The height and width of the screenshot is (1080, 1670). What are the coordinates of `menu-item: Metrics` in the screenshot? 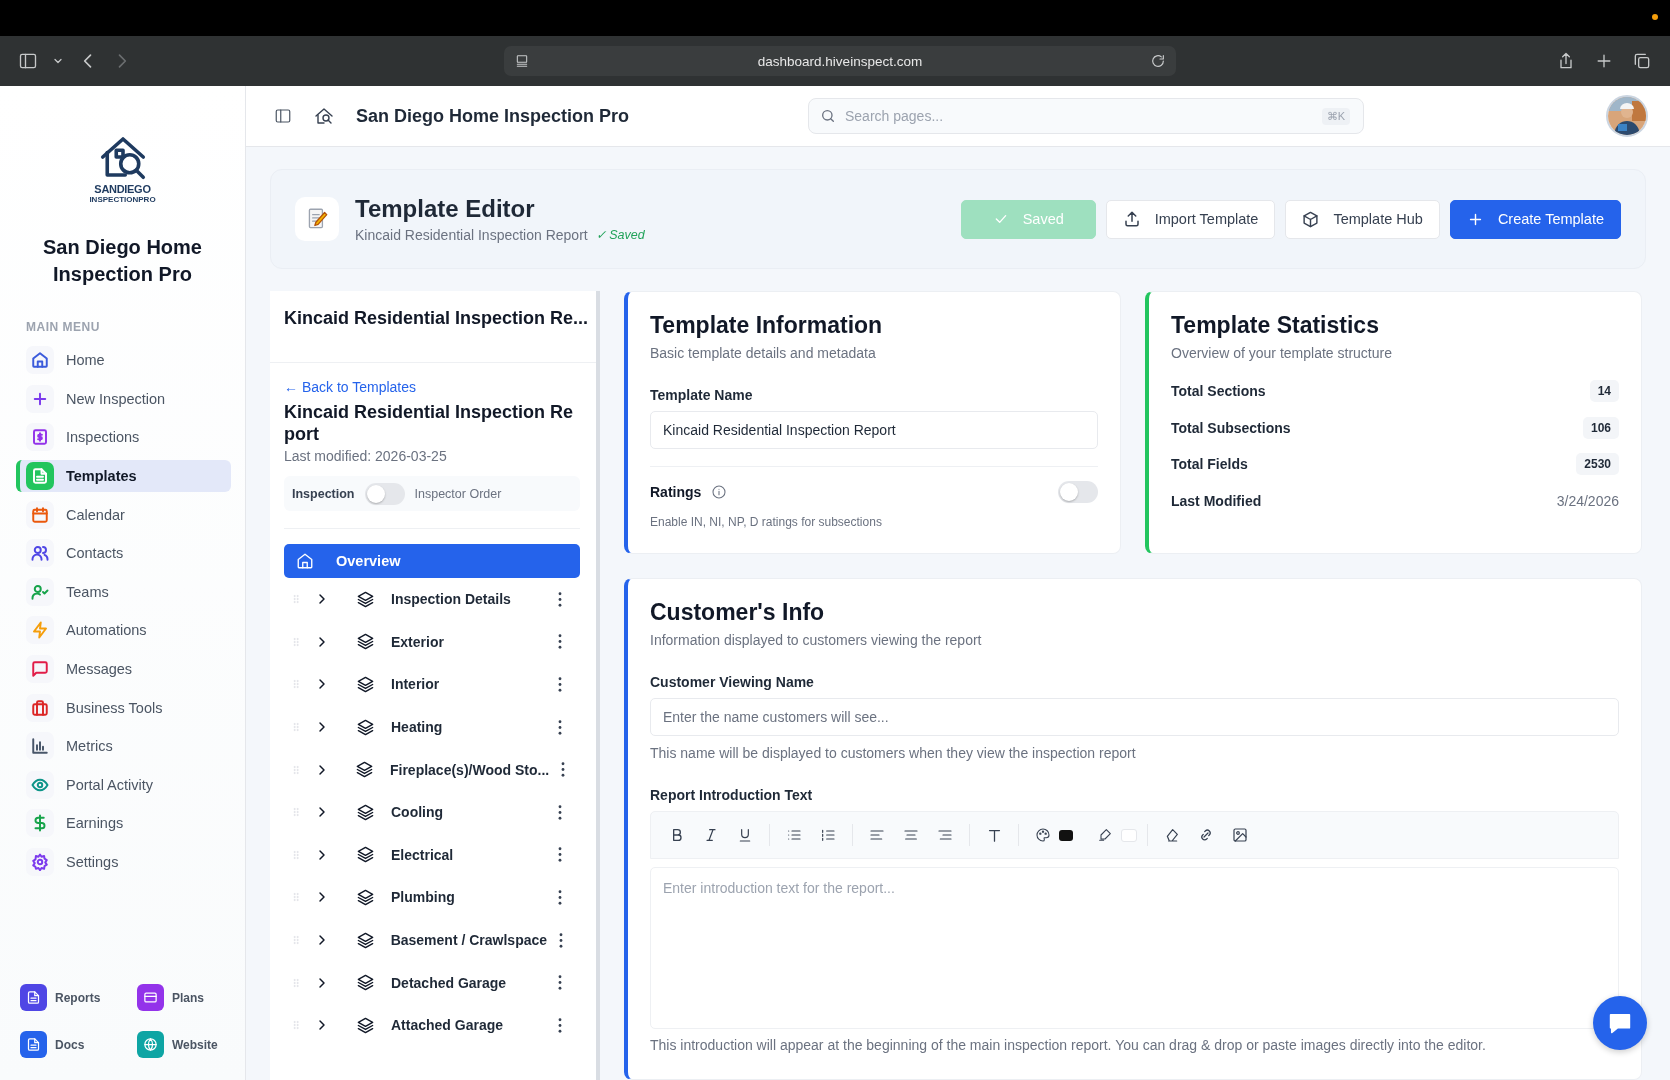 It's located at (123, 746).